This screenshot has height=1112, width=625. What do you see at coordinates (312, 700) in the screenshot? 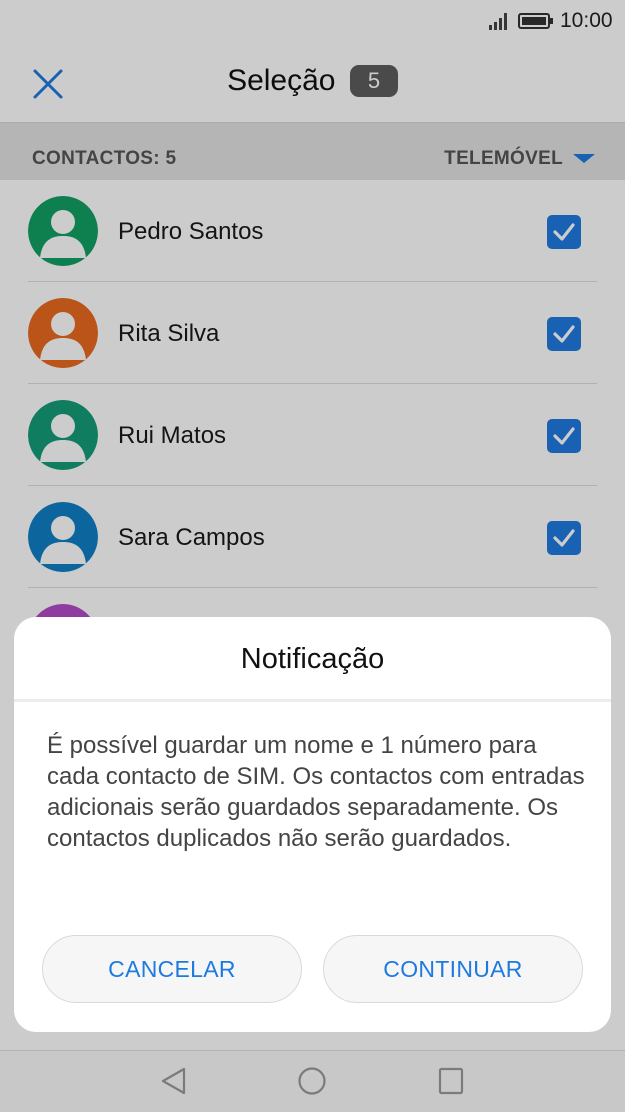
I see `dialog-divider` at bounding box center [312, 700].